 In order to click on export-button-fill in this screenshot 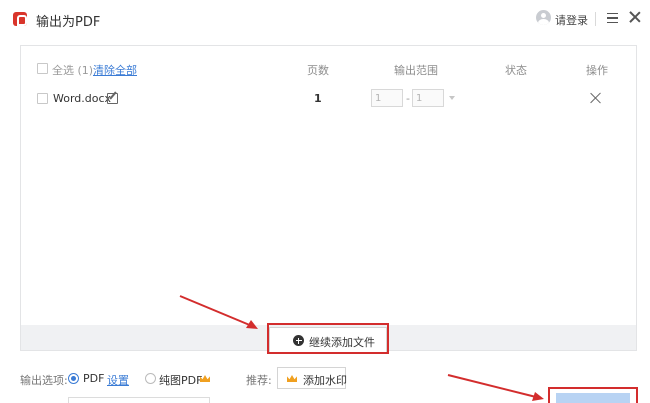, I will do `click(593, 398)`.